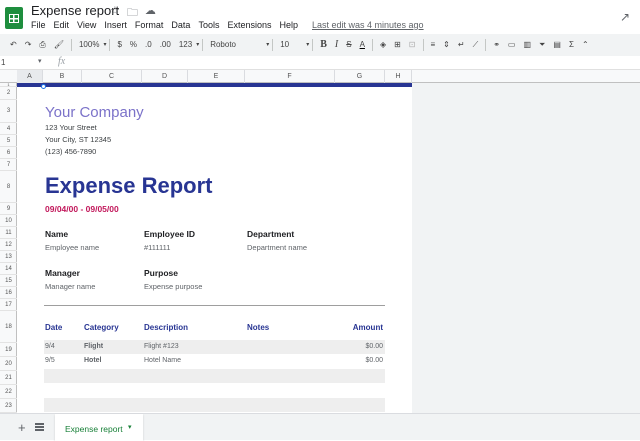 Image resolution: width=640 pixels, height=441 pixels. Describe the element at coordinates (93, 360) in the screenshot. I see `row2-category: Hotel` at that location.